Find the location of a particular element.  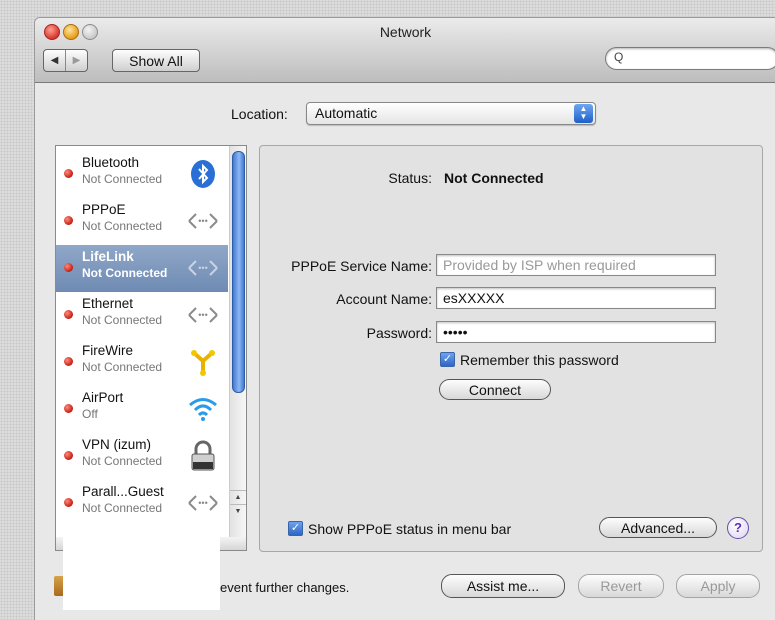

service-item-pppoe: PPPoE Not Connected ••• is located at coordinates (142, 221).